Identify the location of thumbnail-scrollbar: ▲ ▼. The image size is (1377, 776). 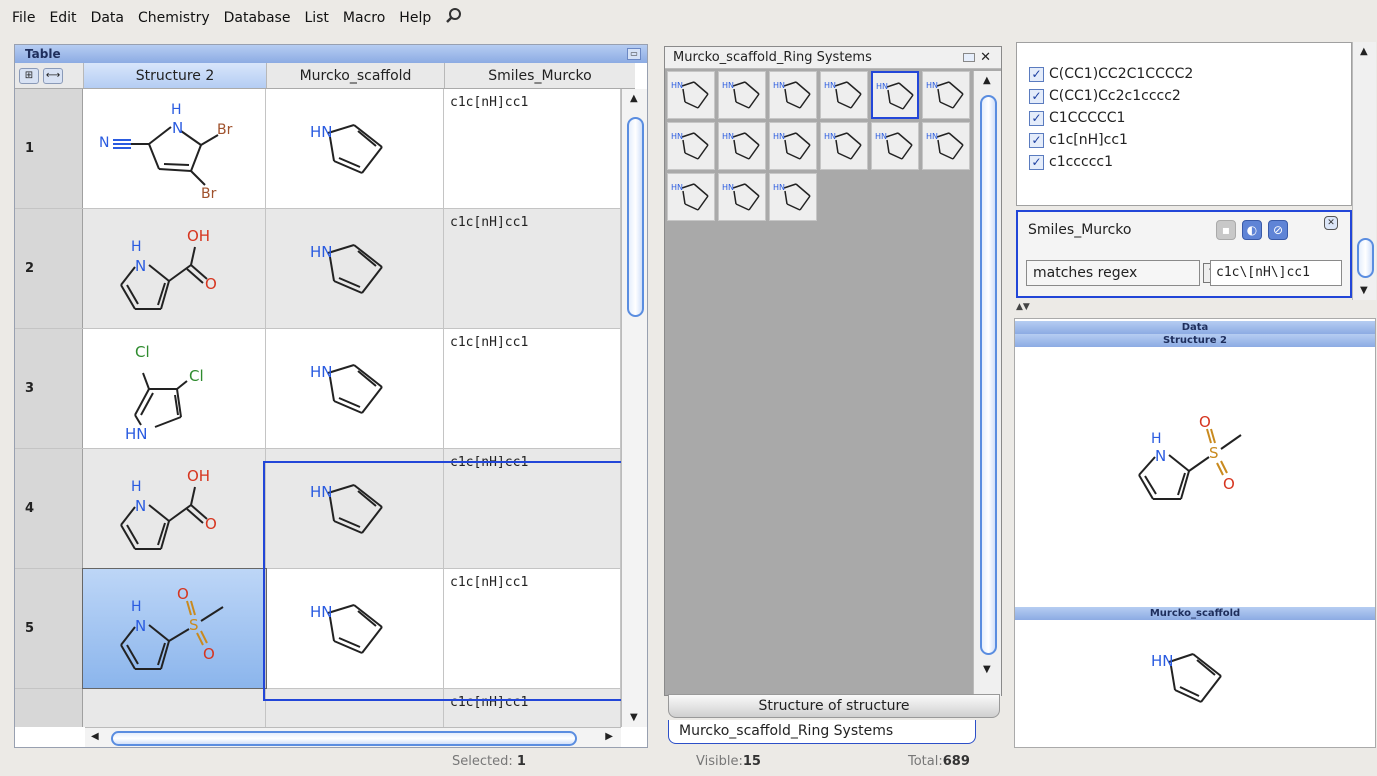
(987, 384).